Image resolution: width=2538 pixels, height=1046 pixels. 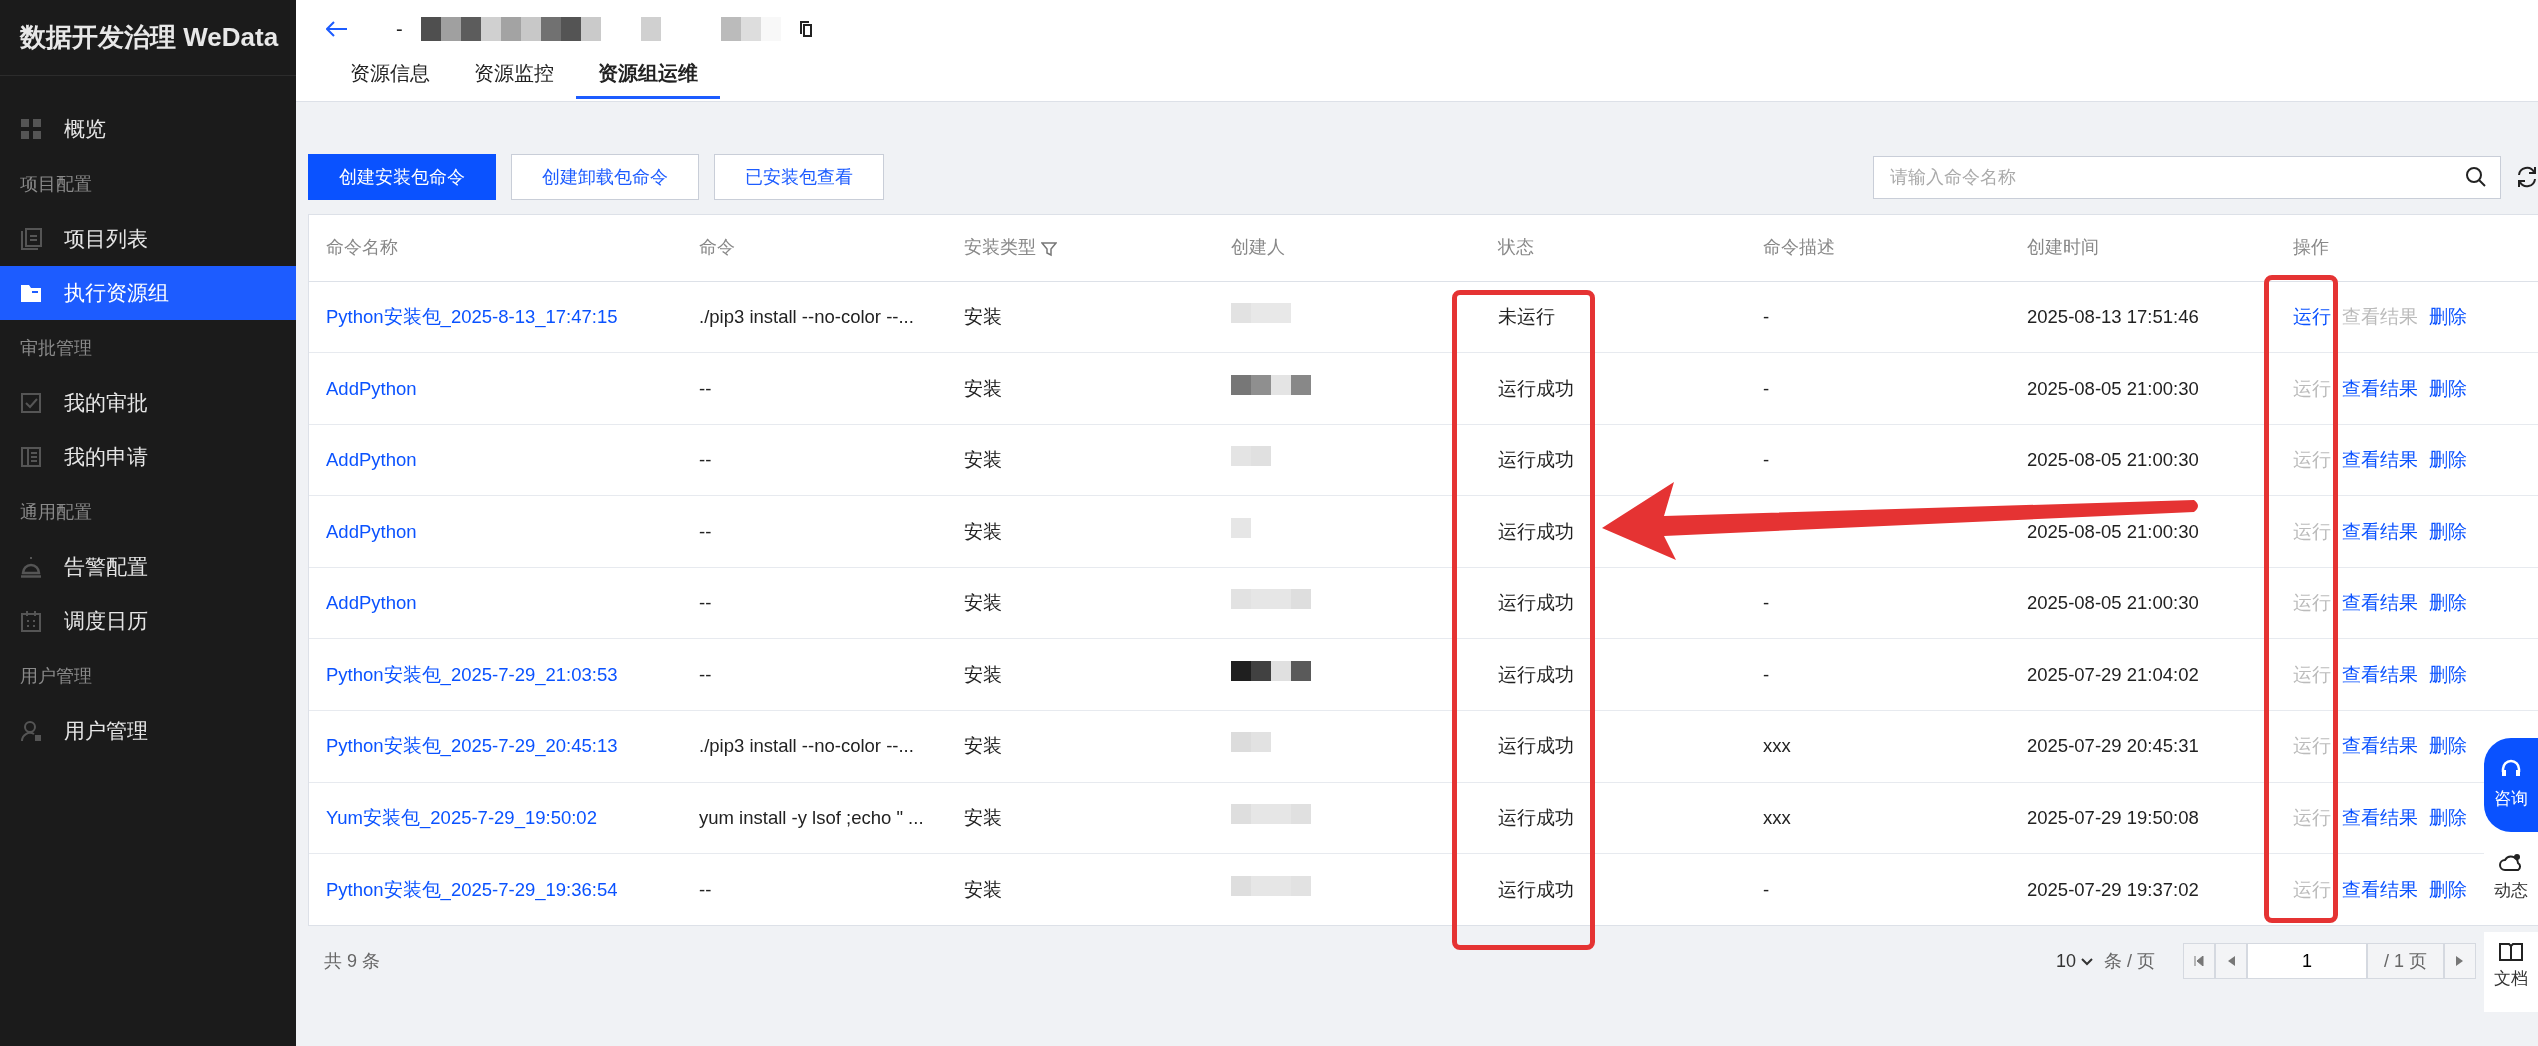 I want to click on sidebar-item: 用户管理, so click(x=148, y=731).